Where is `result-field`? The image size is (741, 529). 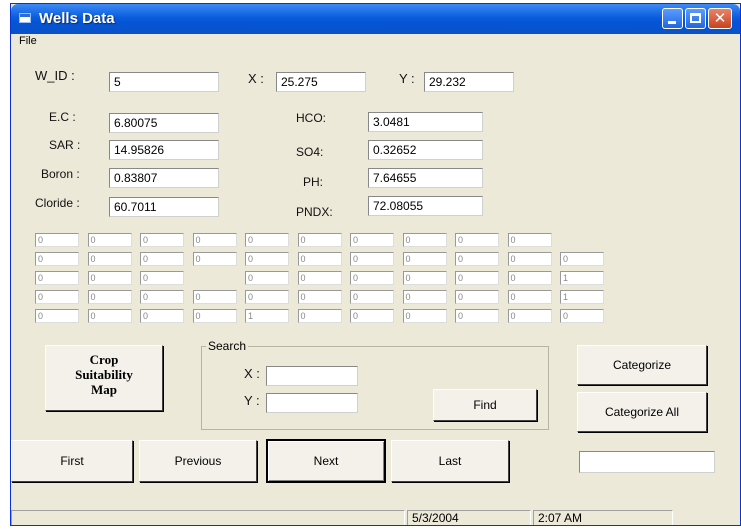 result-field is located at coordinates (647, 462).